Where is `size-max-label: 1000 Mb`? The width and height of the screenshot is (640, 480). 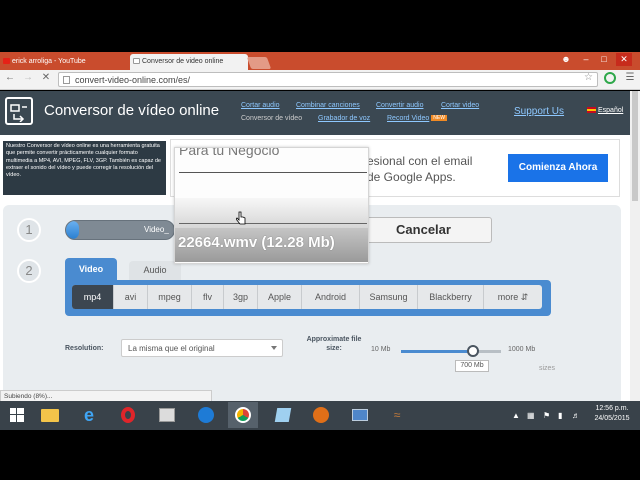
size-max-label: 1000 Mb is located at coordinates (522, 349).